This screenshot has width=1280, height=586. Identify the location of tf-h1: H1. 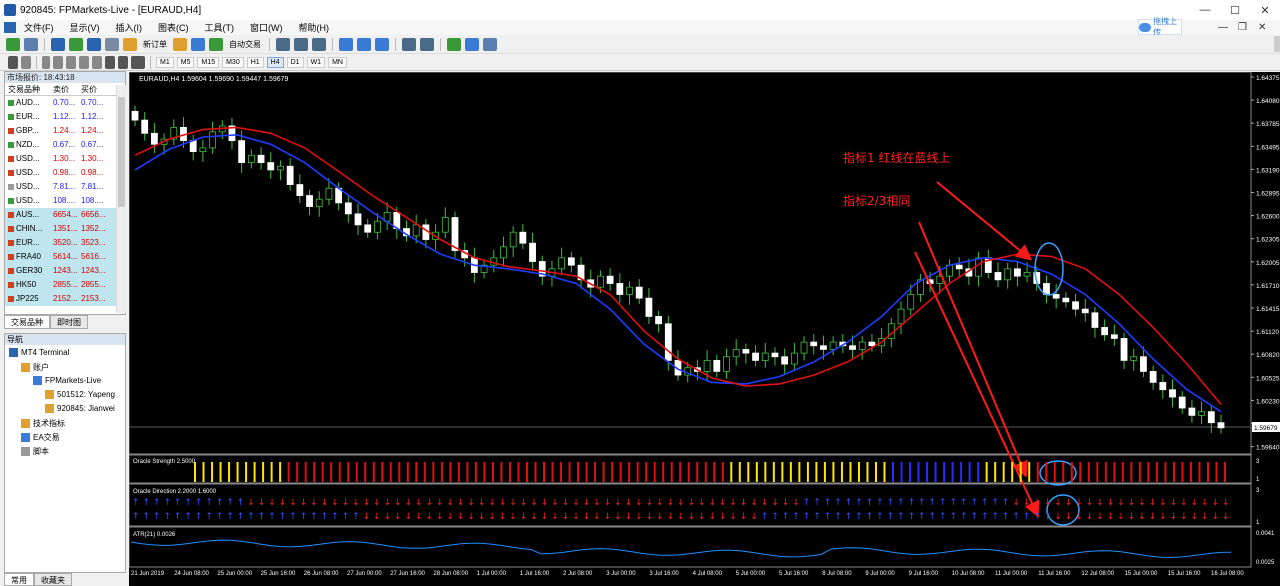
(255, 62).